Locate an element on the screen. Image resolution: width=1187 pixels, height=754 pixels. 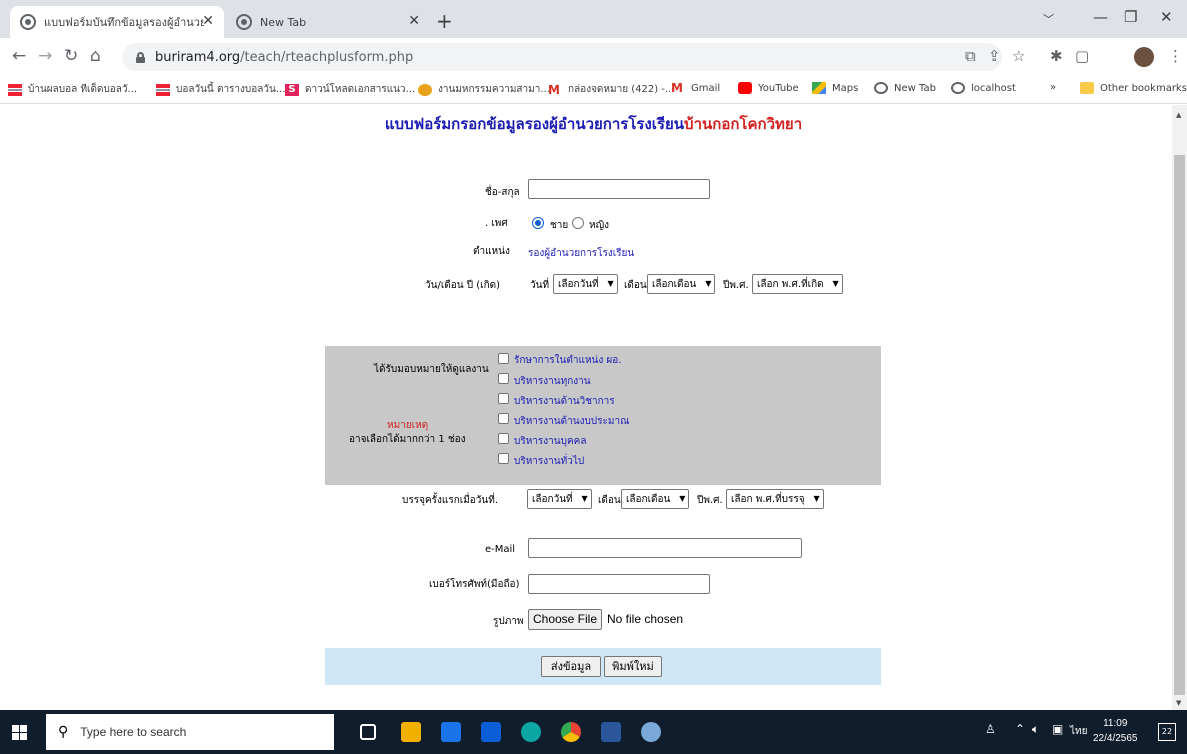
reset-button: พิมพ์ใหม่ is located at coordinates (633, 666).